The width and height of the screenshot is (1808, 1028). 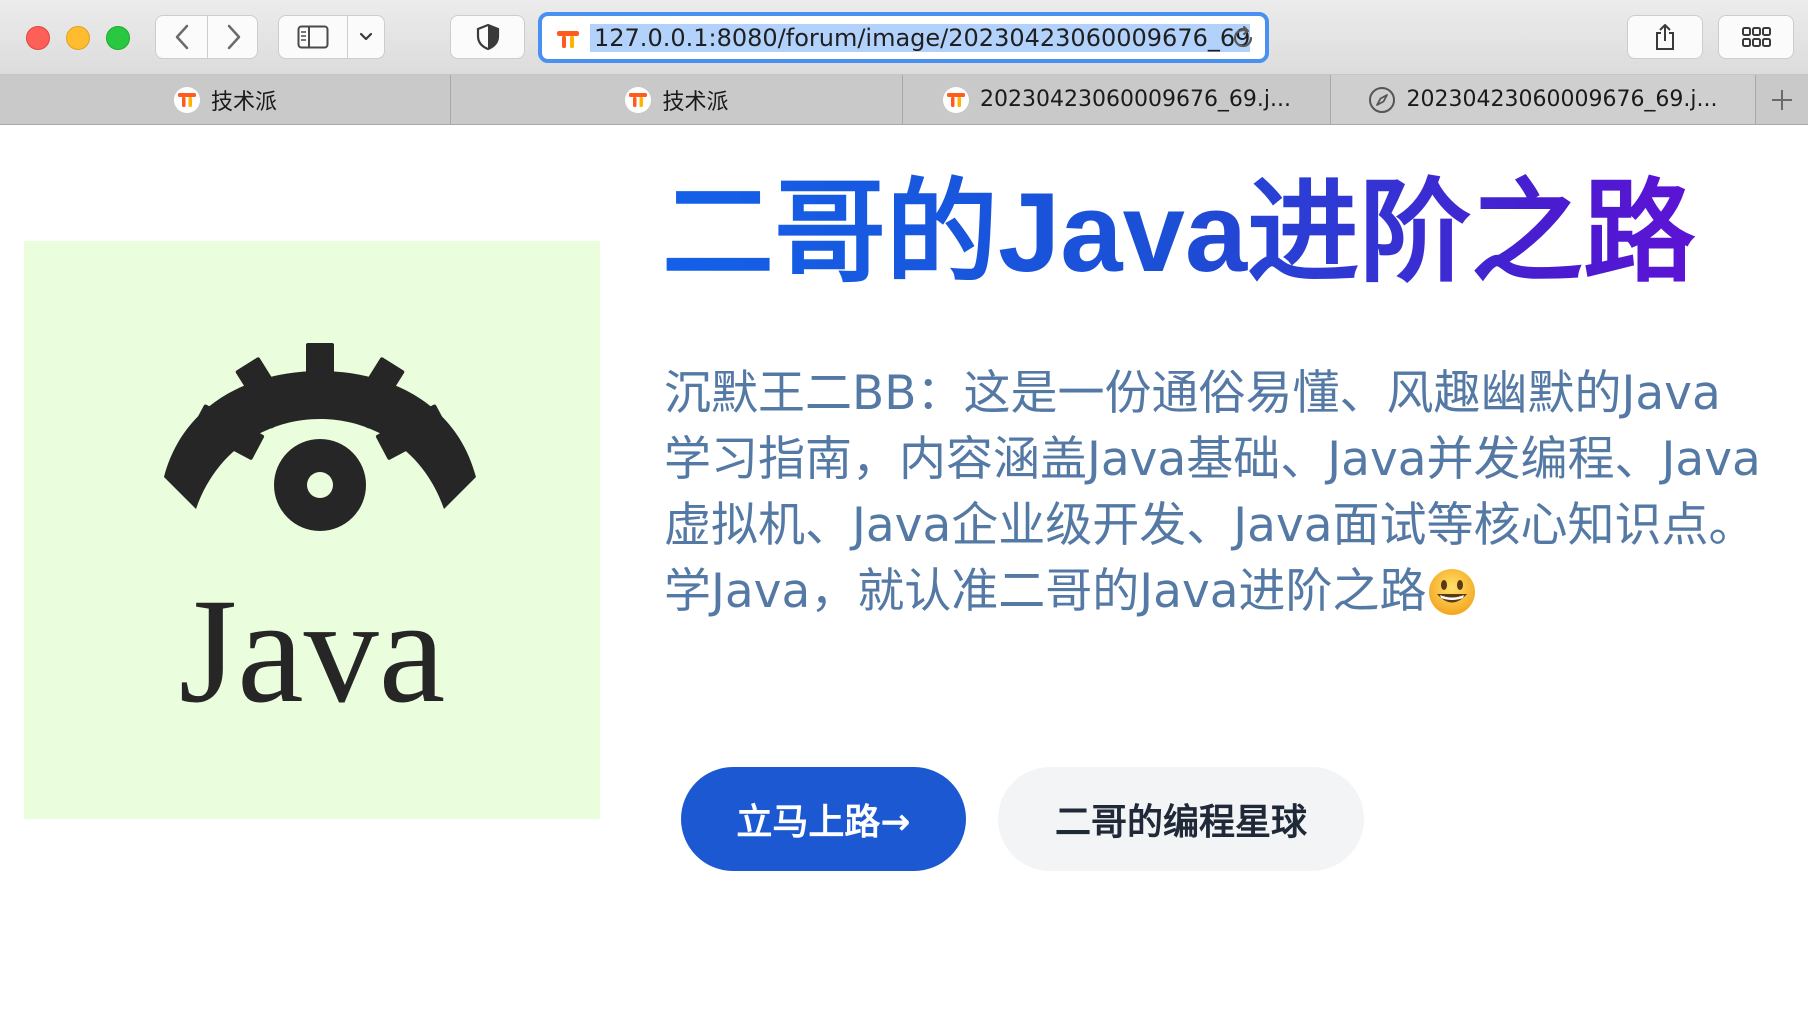 I want to click on back-button, so click(x=181, y=37).